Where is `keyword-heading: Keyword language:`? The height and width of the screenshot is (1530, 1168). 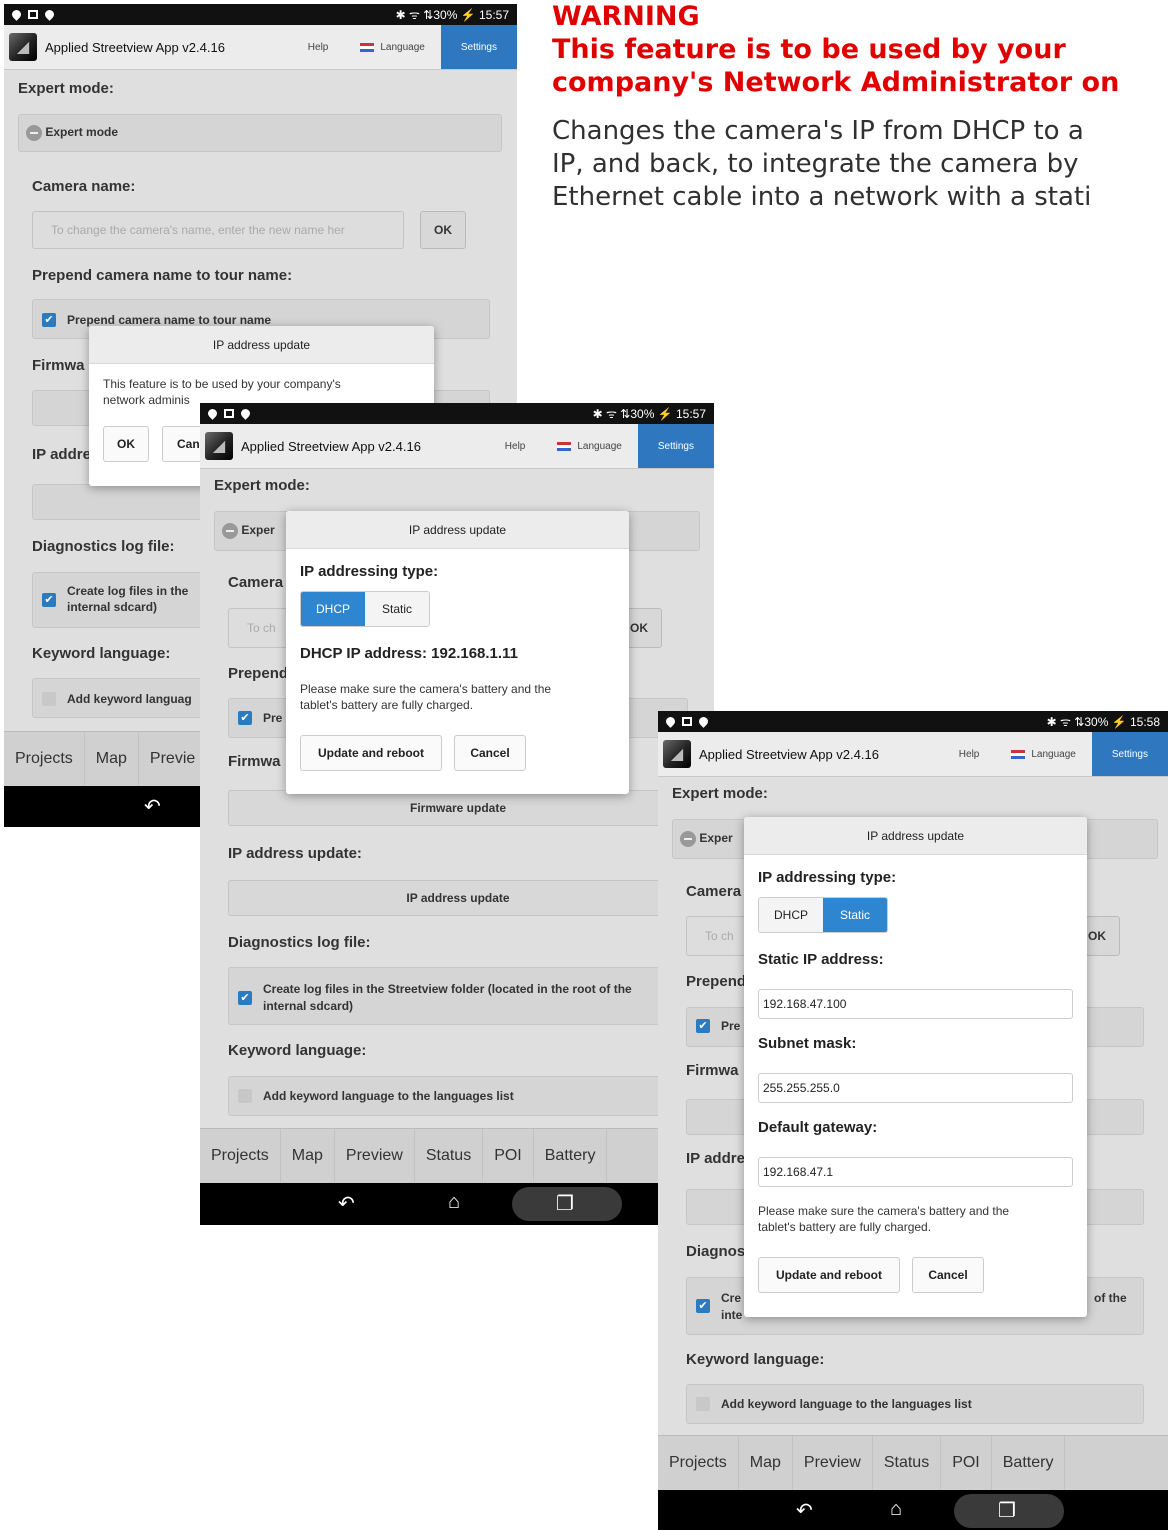 keyword-heading: Keyword language: is located at coordinates (755, 1359).